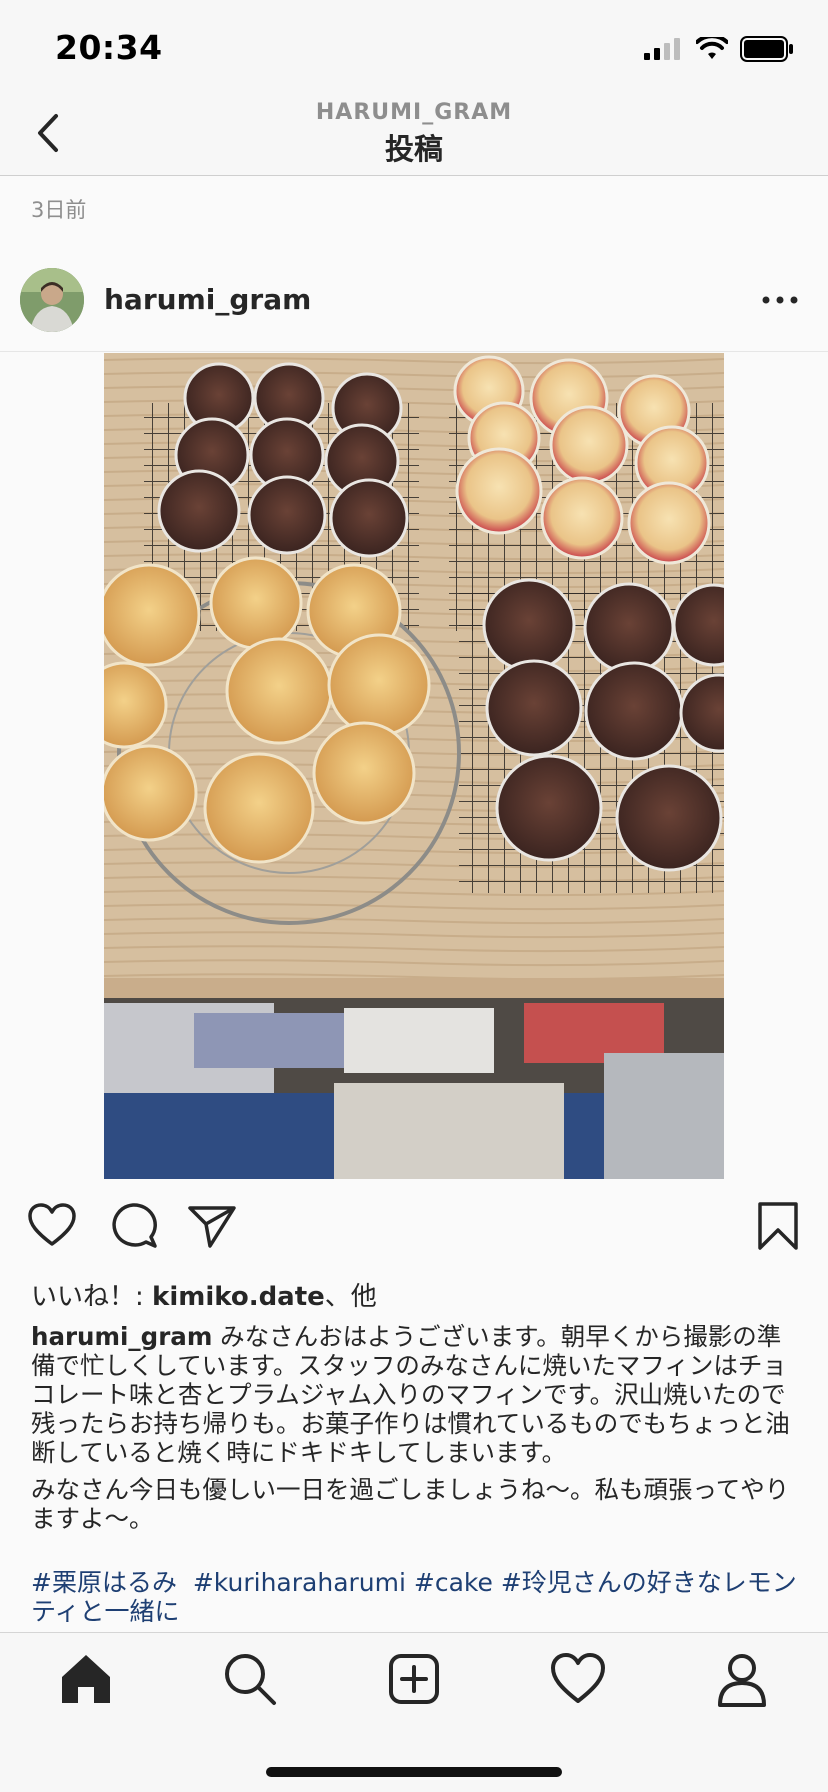 The width and height of the screenshot is (828, 1792). I want to click on add-post-icon, so click(414, 1679).